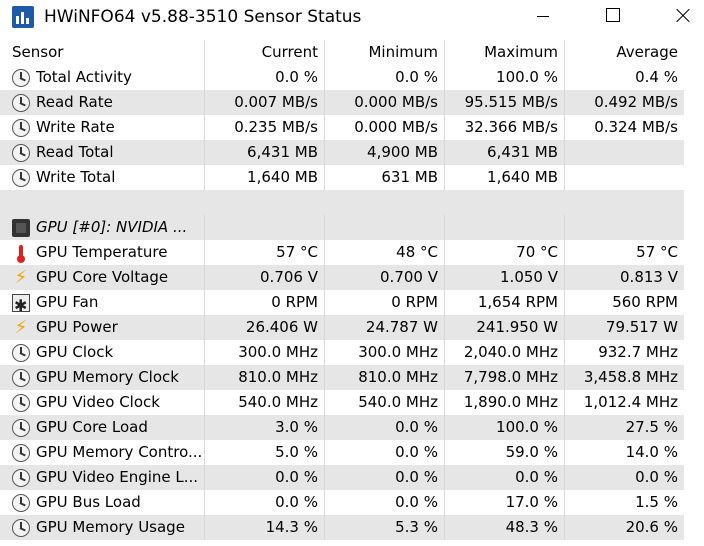 The image size is (704, 546). I want to click on minimum-value: 0.700 V, so click(384, 277).